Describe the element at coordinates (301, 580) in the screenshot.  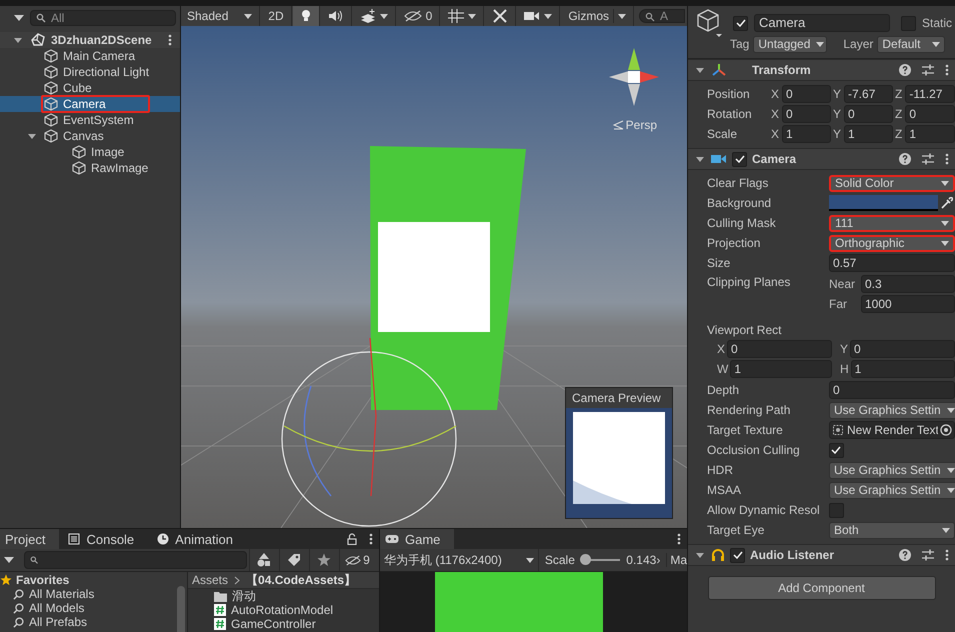
I see `breadcrumb-item: 【04.CodeAssets】` at that location.